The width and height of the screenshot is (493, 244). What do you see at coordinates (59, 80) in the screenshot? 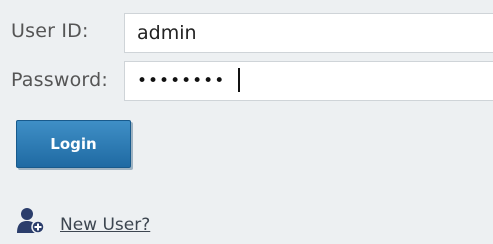
I see `password-label: Password:` at bounding box center [59, 80].